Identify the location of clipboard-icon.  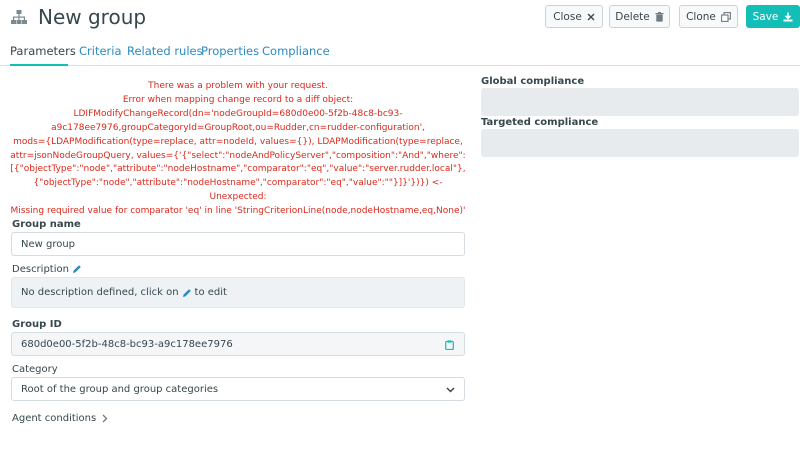
(449, 345).